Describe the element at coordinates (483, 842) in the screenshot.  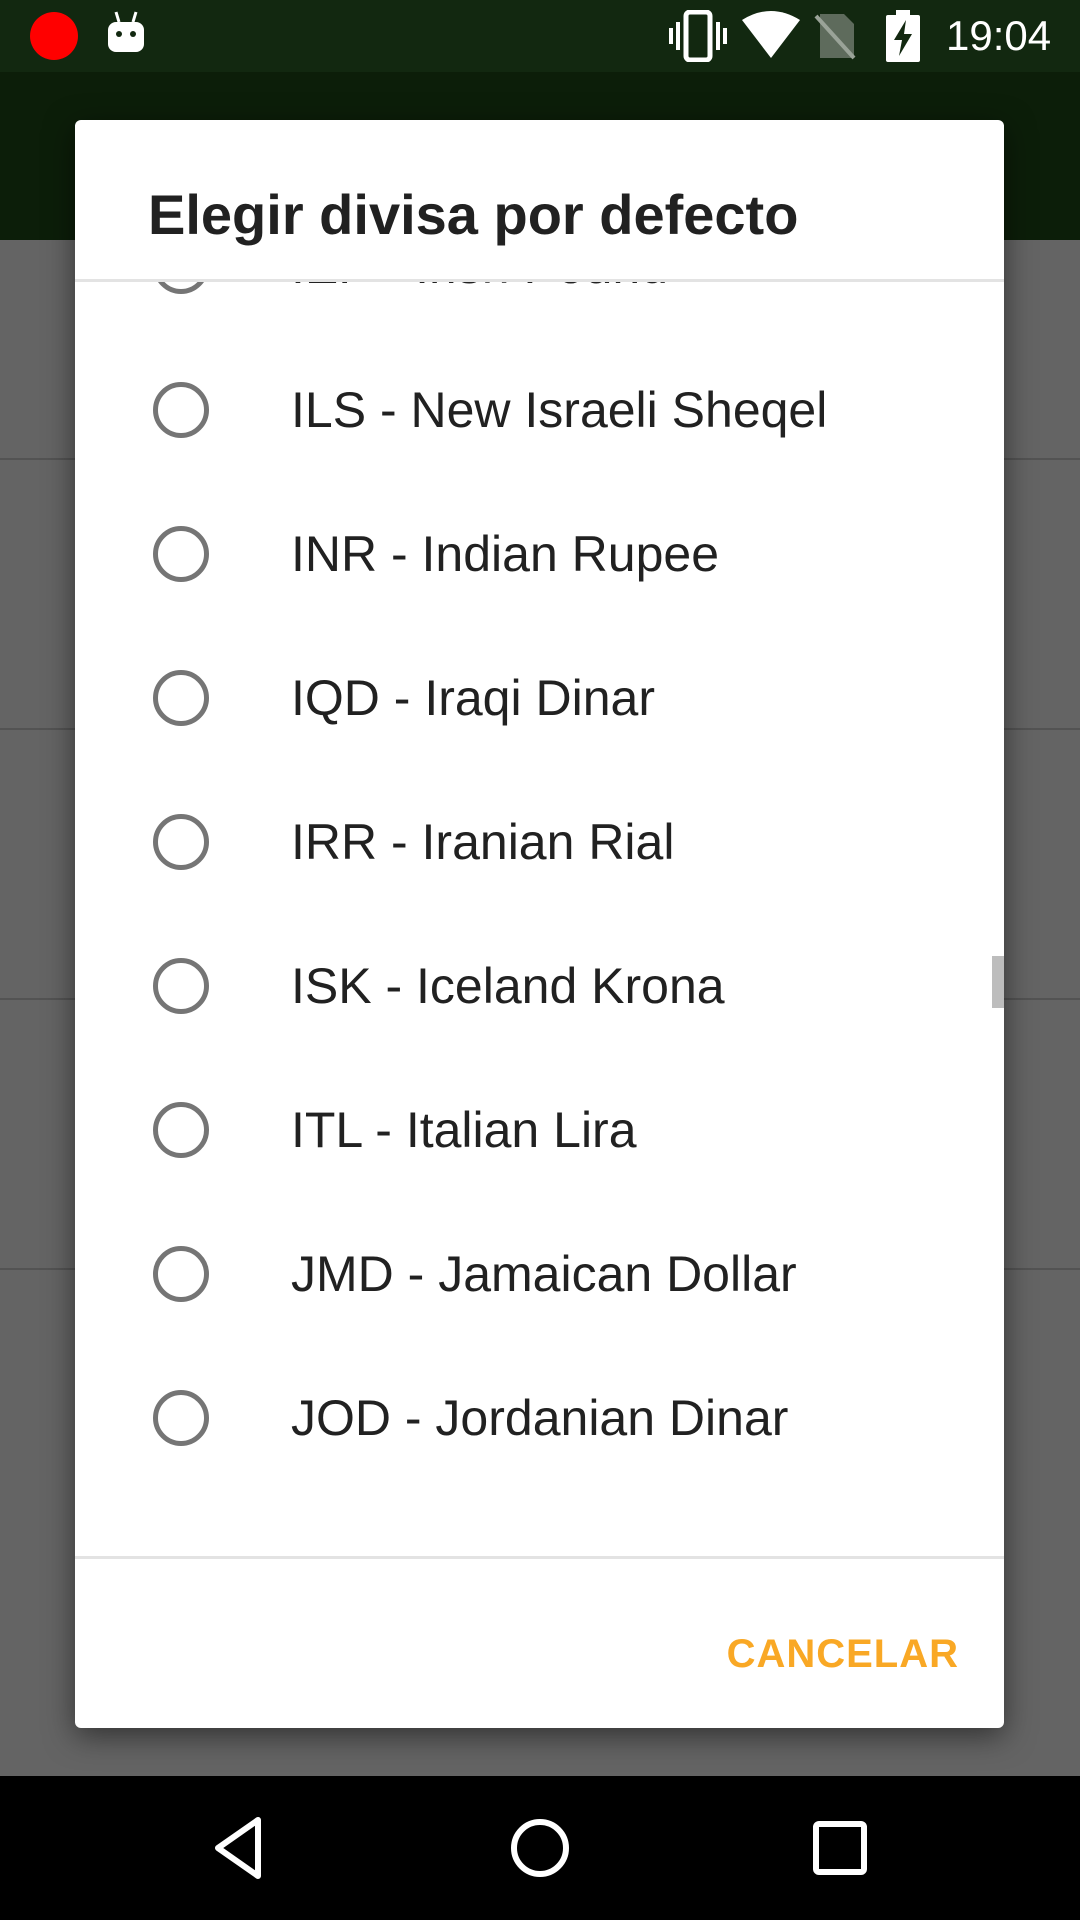
I see `currency-label: IRR - Iranian Rial` at that location.